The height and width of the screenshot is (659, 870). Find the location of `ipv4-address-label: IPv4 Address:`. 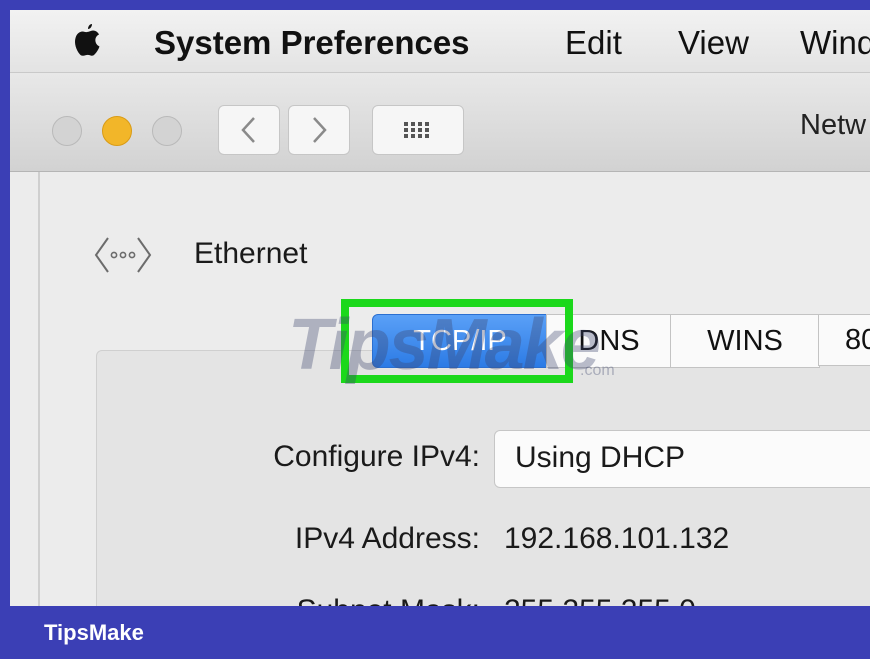

ipv4-address-label: IPv4 Address: is located at coordinates (387, 538).